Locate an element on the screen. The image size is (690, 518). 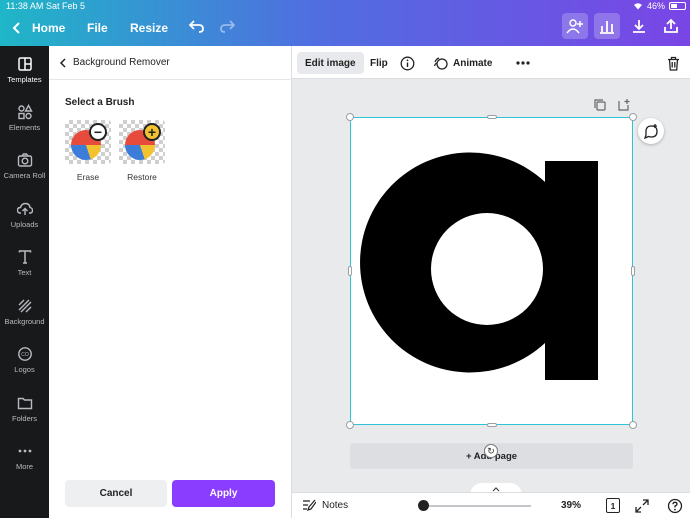
share-button is located at coordinates (671, 26).